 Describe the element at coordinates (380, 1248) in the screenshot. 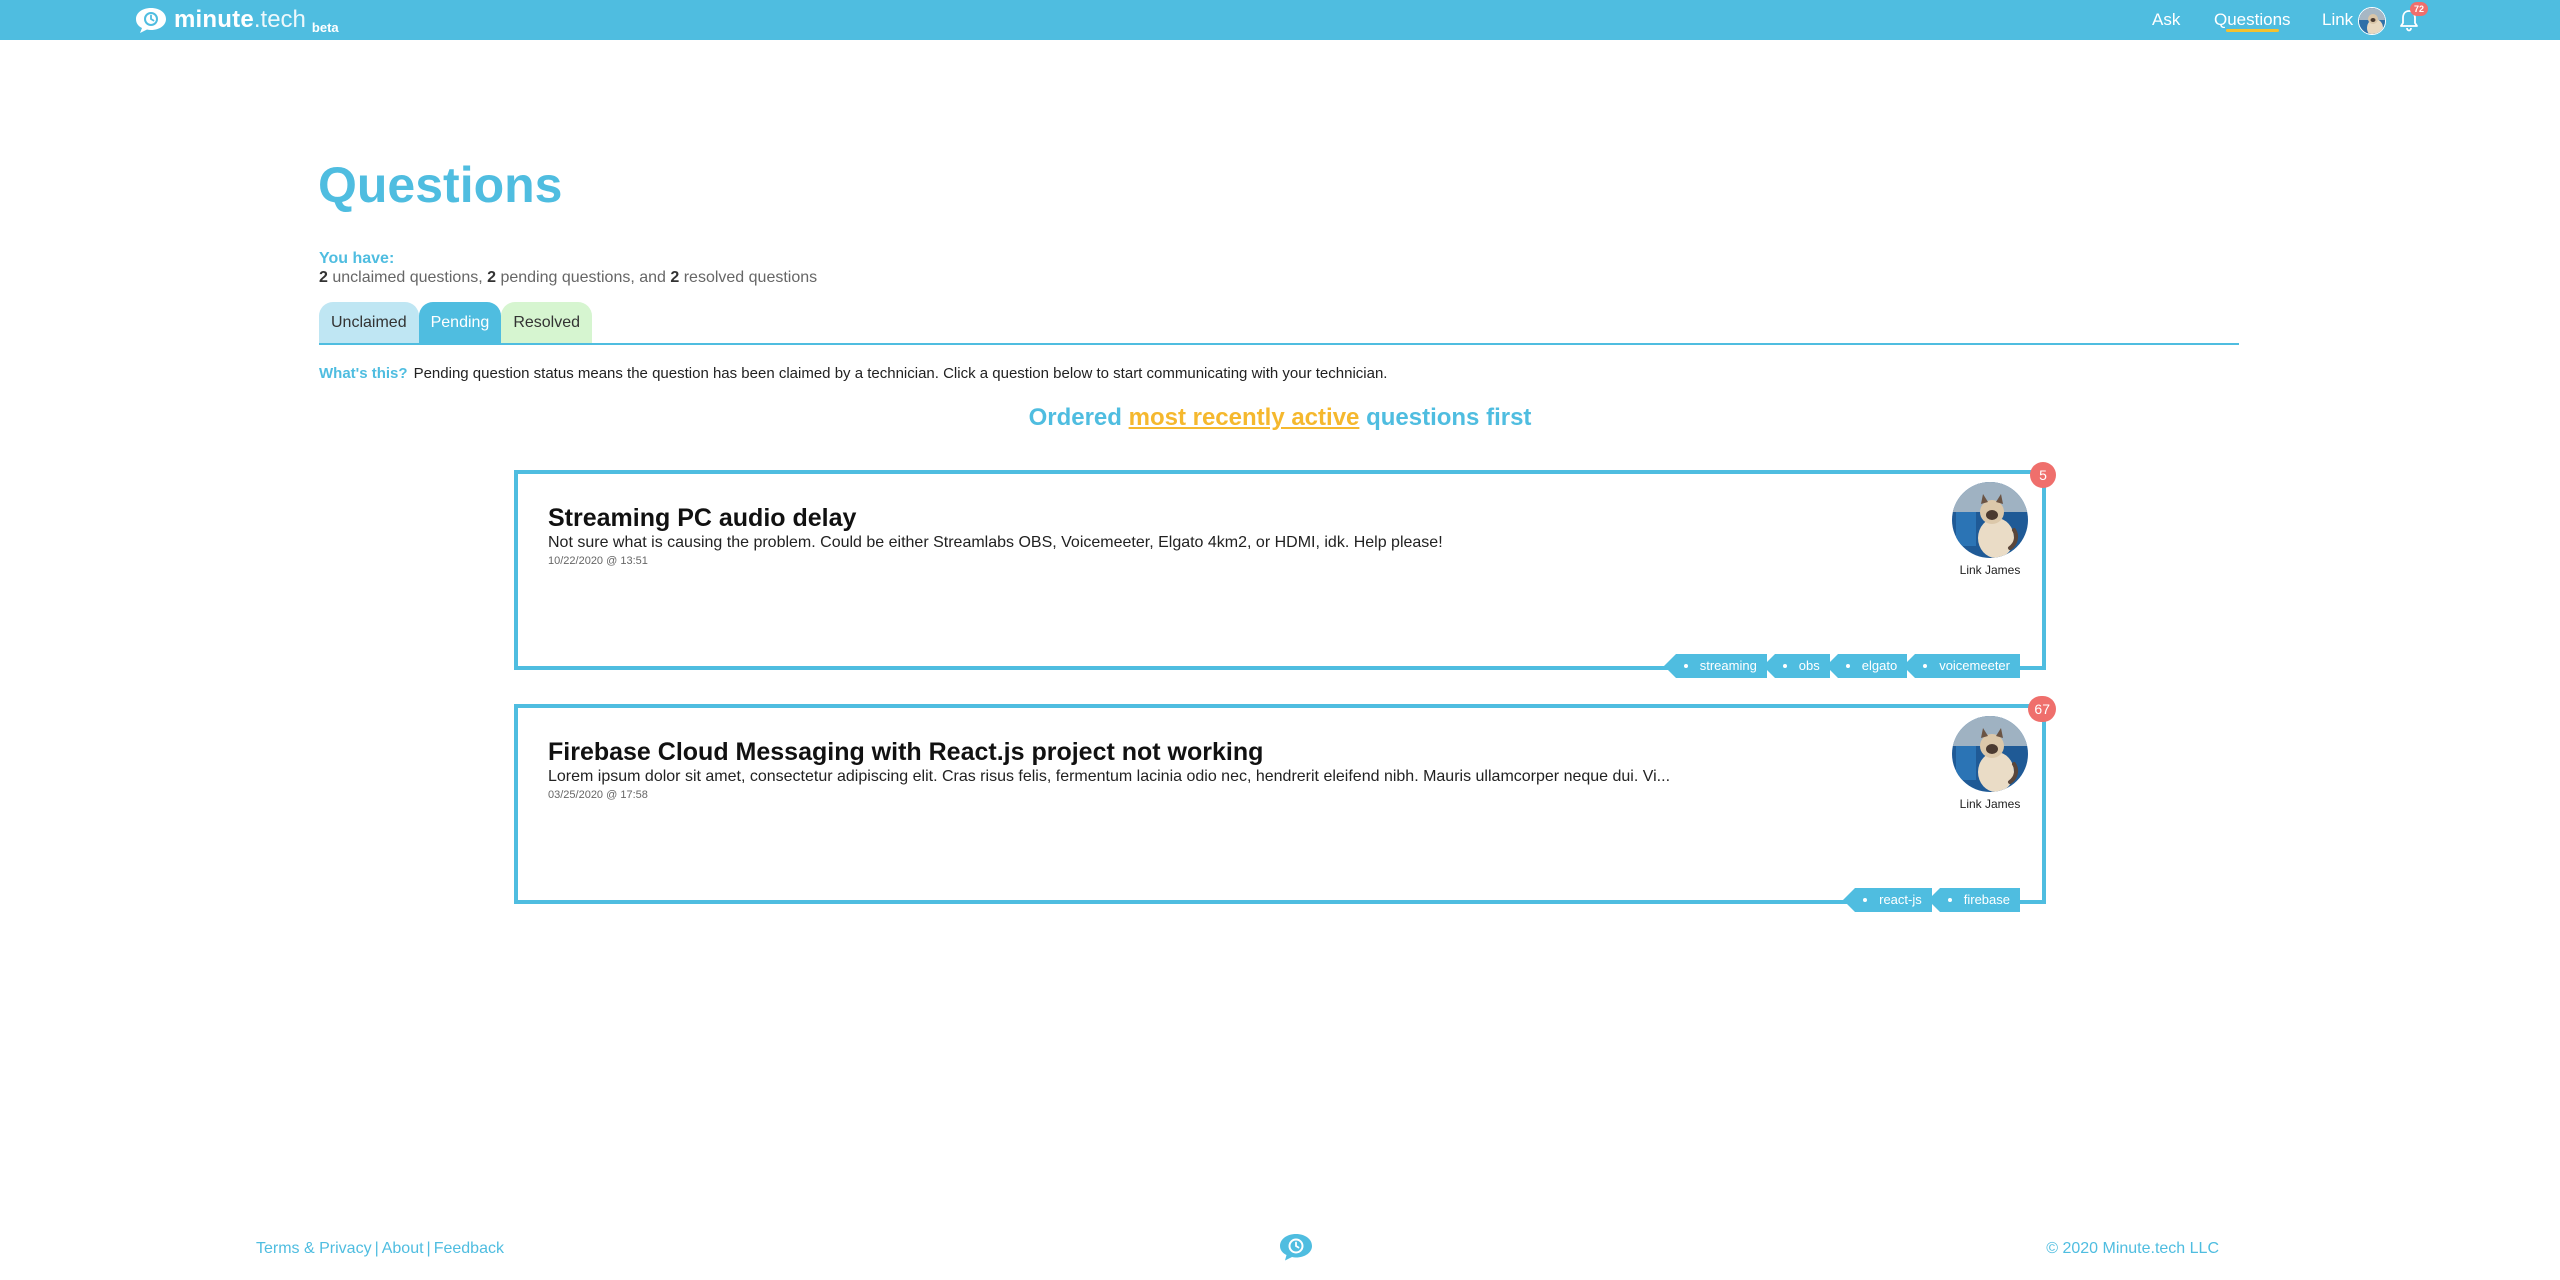

I see `footer-links: Terms & Privacy | About | Feedback` at that location.